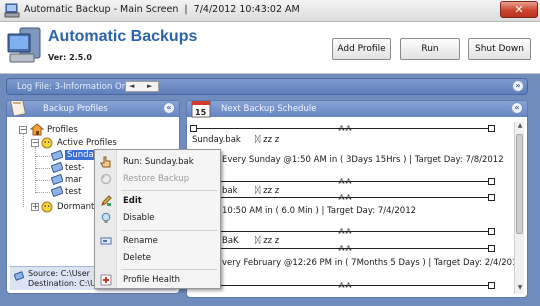 This screenshot has height=306, width=540. What do you see at coordinates (106, 280) in the screenshot?
I see `health-cross-icon` at bounding box center [106, 280].